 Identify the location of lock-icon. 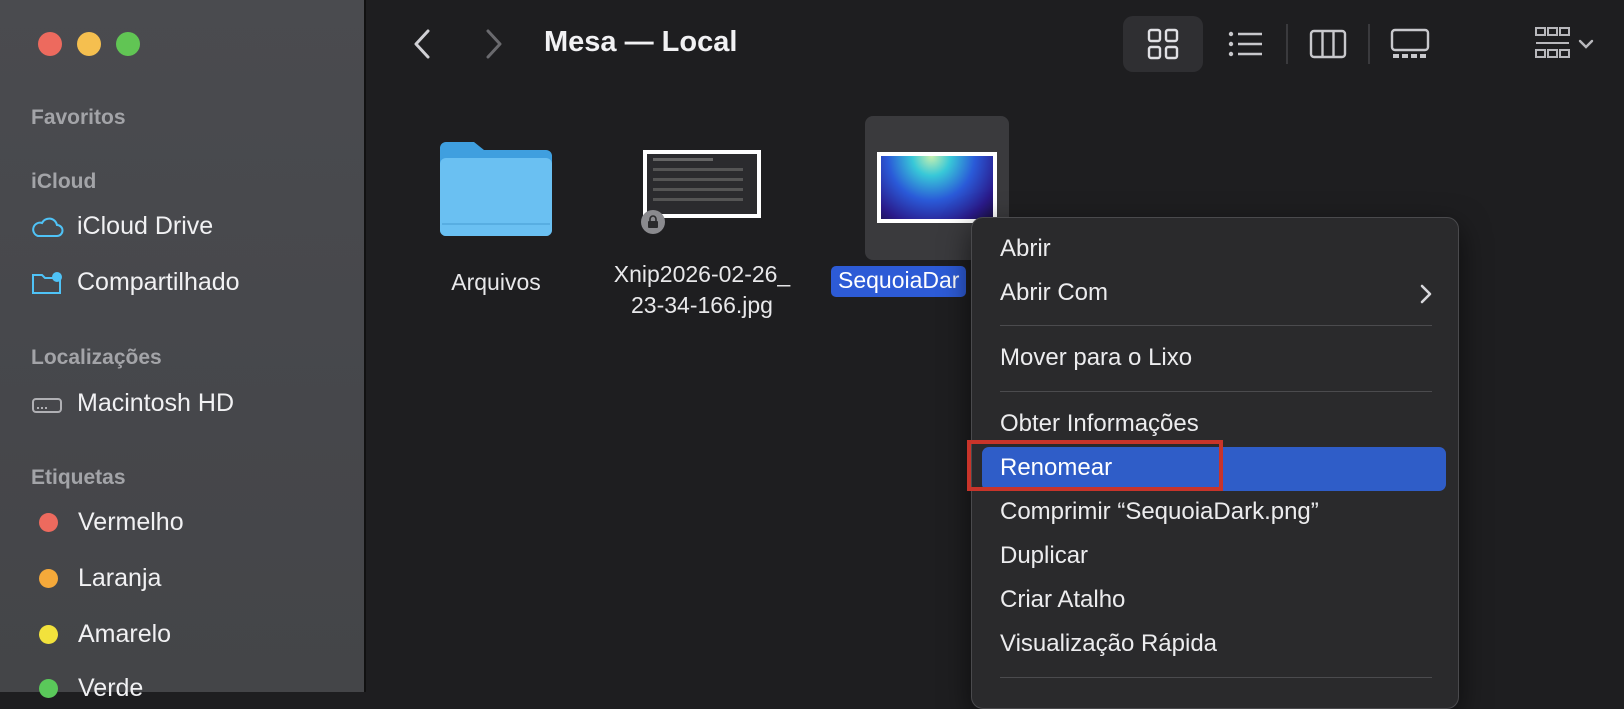
(653, 222).